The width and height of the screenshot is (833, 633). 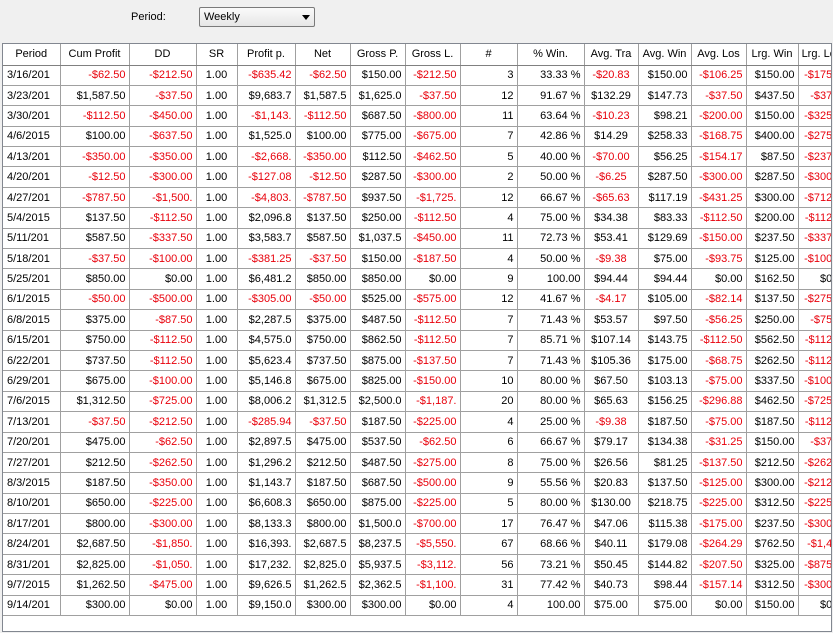 What do you see at coordinates (719, 442) in the screenshot?
I see `table-cell: -$31.25` at bounding box center [719, 442].